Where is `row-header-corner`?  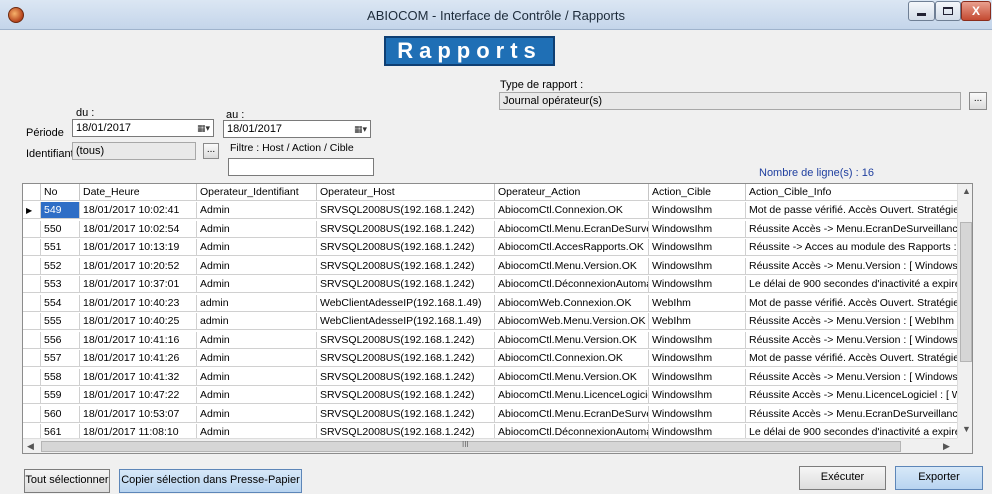 row-header-corner is located at coordinates (32, 192).